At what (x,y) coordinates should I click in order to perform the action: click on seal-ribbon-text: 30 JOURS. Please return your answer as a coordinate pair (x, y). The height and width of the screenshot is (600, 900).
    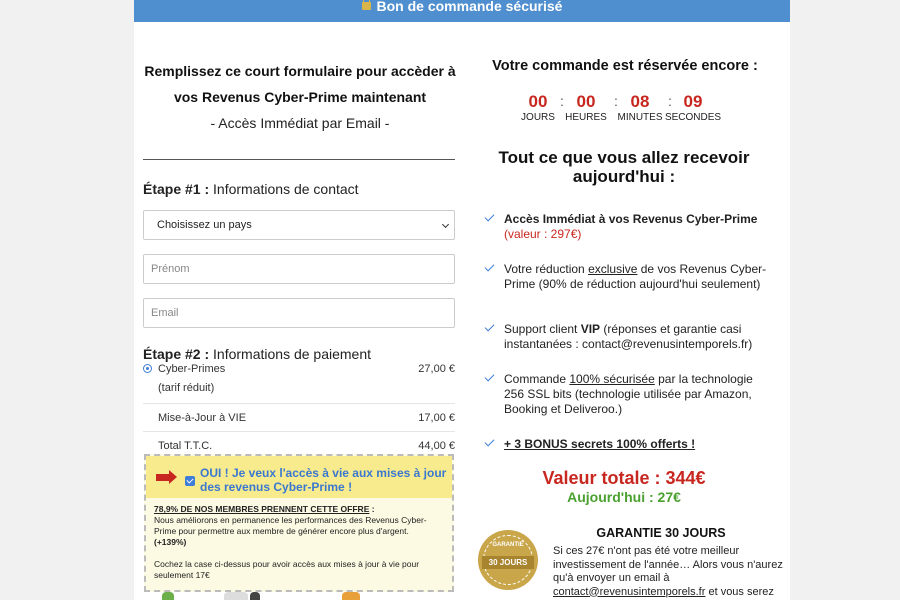
    Looking at the image, I should click on (508, 562).